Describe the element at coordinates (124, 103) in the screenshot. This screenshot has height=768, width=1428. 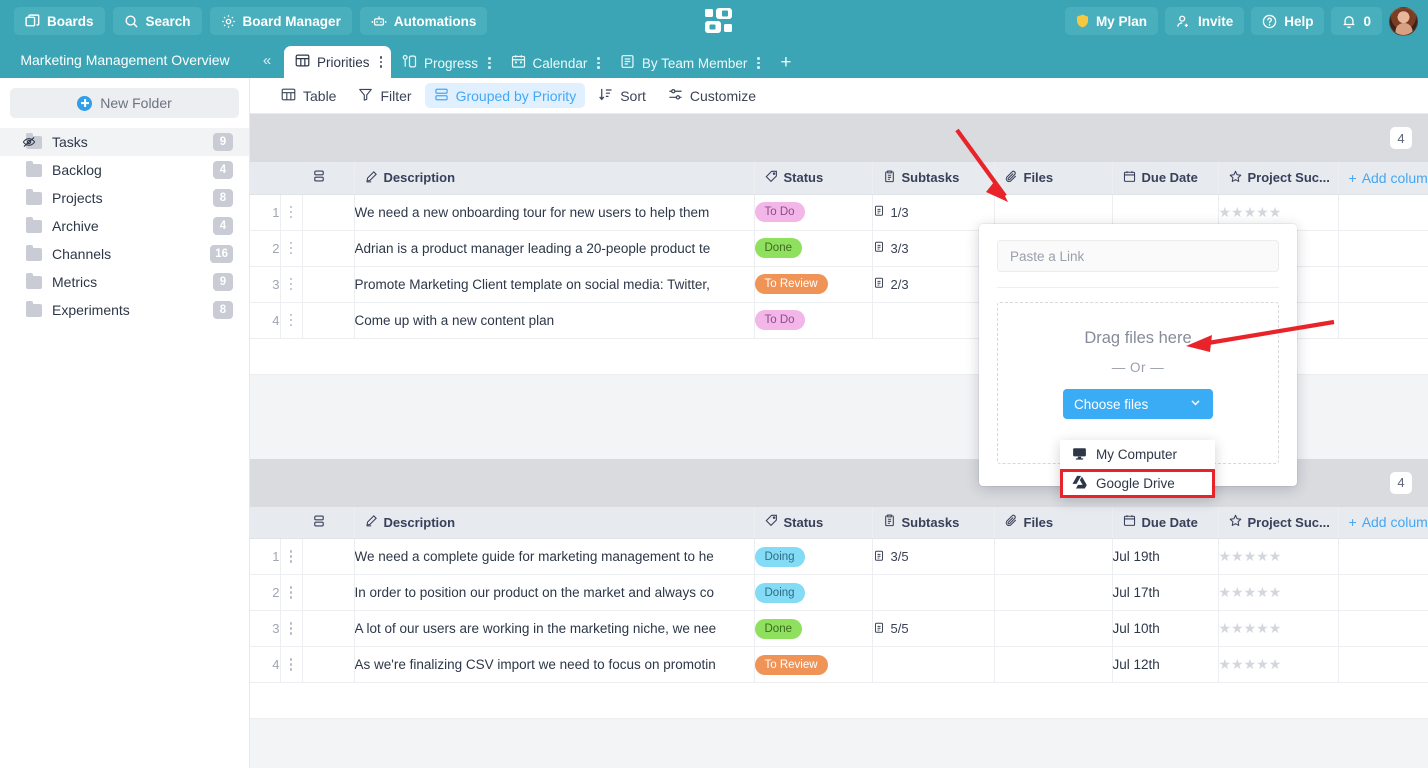
I see `new-folder-button: New Folder` at that location.